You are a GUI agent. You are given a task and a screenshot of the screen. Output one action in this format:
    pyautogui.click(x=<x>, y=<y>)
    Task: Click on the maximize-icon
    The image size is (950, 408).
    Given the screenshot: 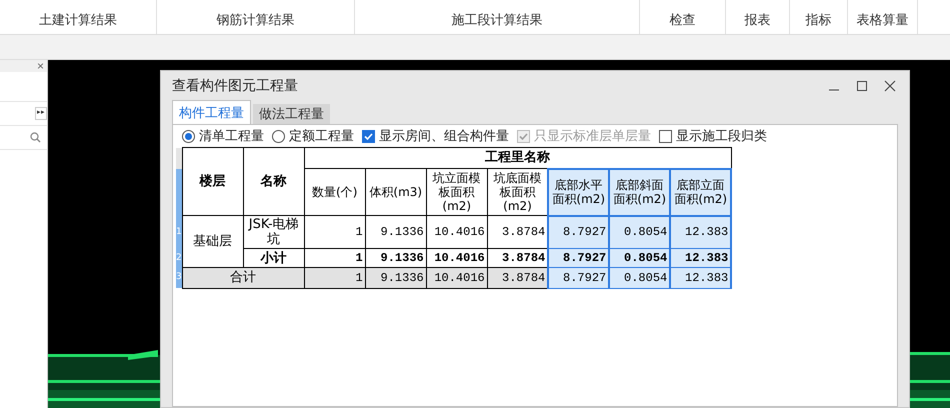 What is the action you would take?
    pyautogui.click(x=862, y=86)
    